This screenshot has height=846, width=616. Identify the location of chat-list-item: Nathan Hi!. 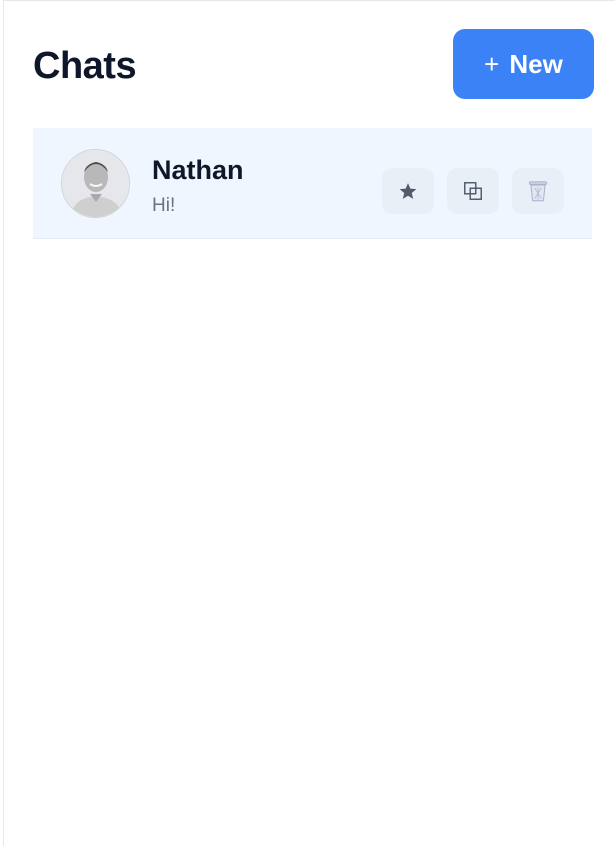
(312, 183).